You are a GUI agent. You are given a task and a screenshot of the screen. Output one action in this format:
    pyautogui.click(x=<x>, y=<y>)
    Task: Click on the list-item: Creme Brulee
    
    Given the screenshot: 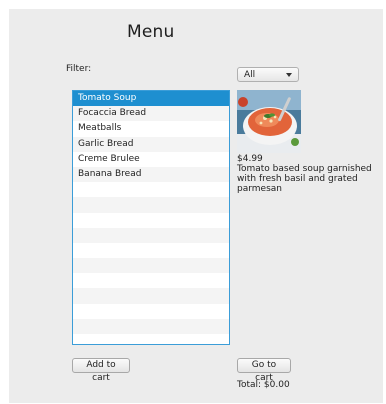 What is the action you would take?
    pyautogui.click(x=151, y=159)
    